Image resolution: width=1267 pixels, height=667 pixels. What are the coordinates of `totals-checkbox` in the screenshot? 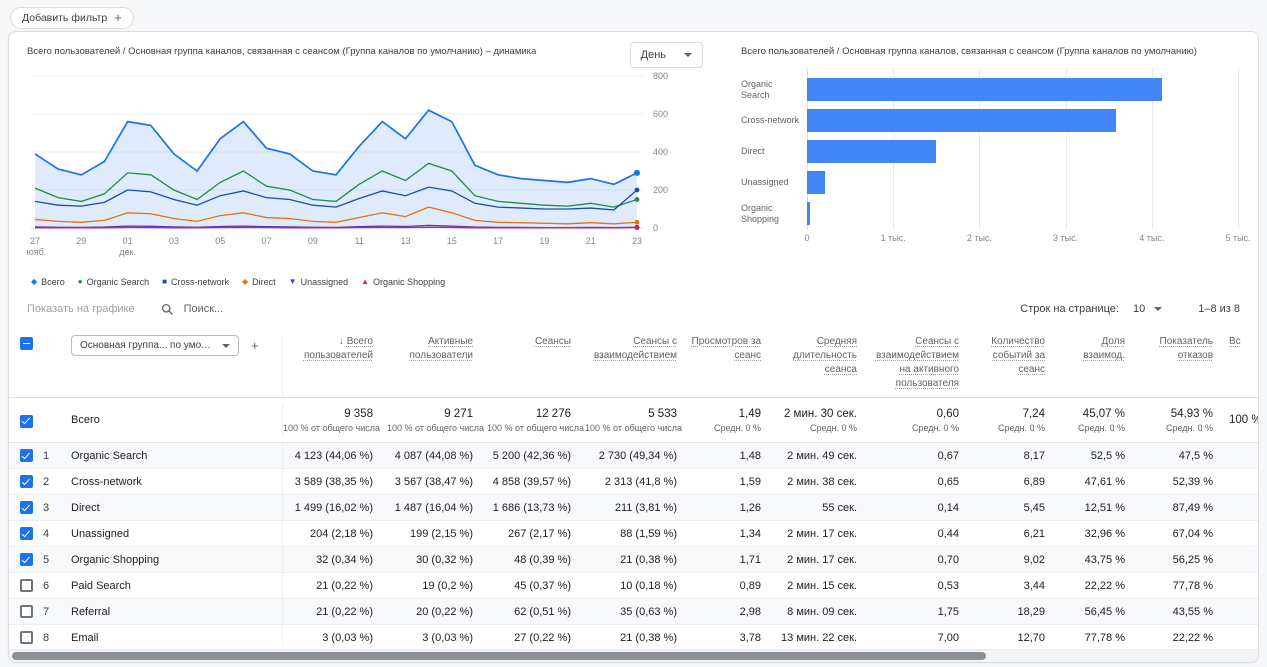 It's located at (26, 421).